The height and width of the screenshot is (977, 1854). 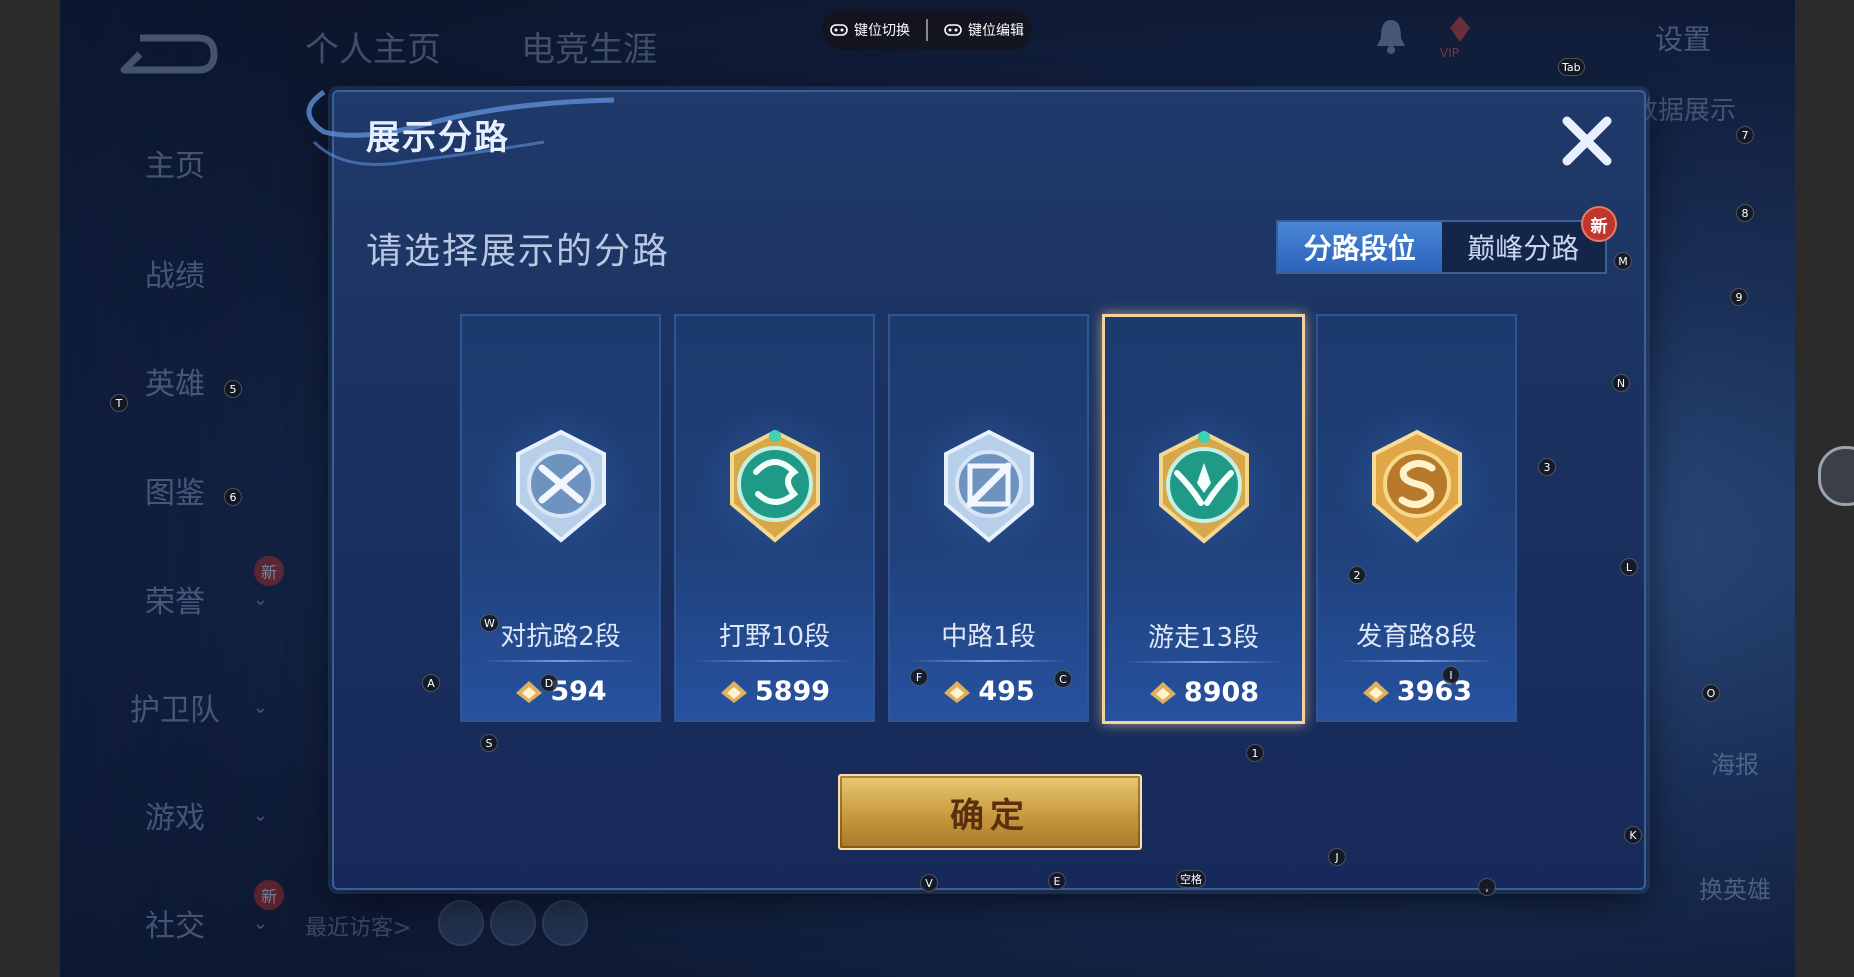 I want to click on lane-score-value: 5899, so click(x=792, y=691).